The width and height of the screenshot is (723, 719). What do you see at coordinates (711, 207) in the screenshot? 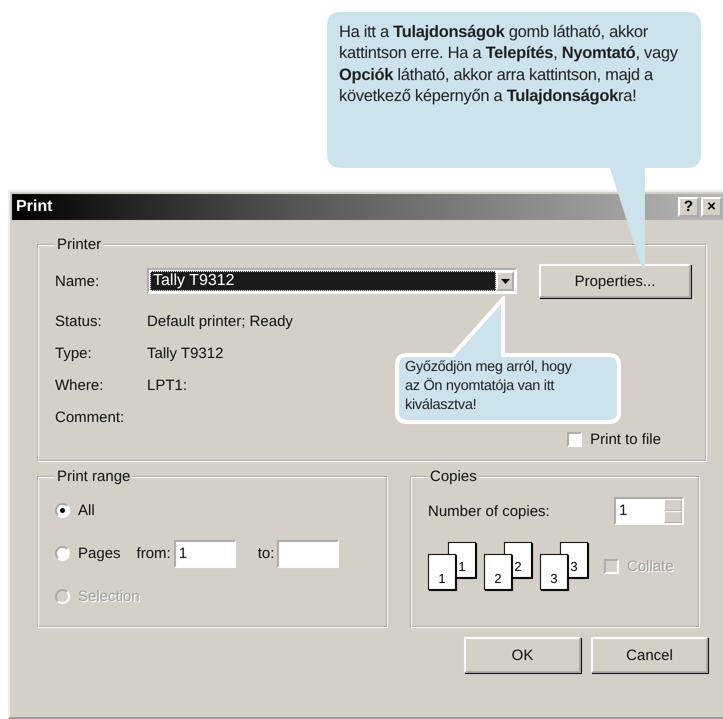
I see `close-button: ×` at bounding box center [711, 207].